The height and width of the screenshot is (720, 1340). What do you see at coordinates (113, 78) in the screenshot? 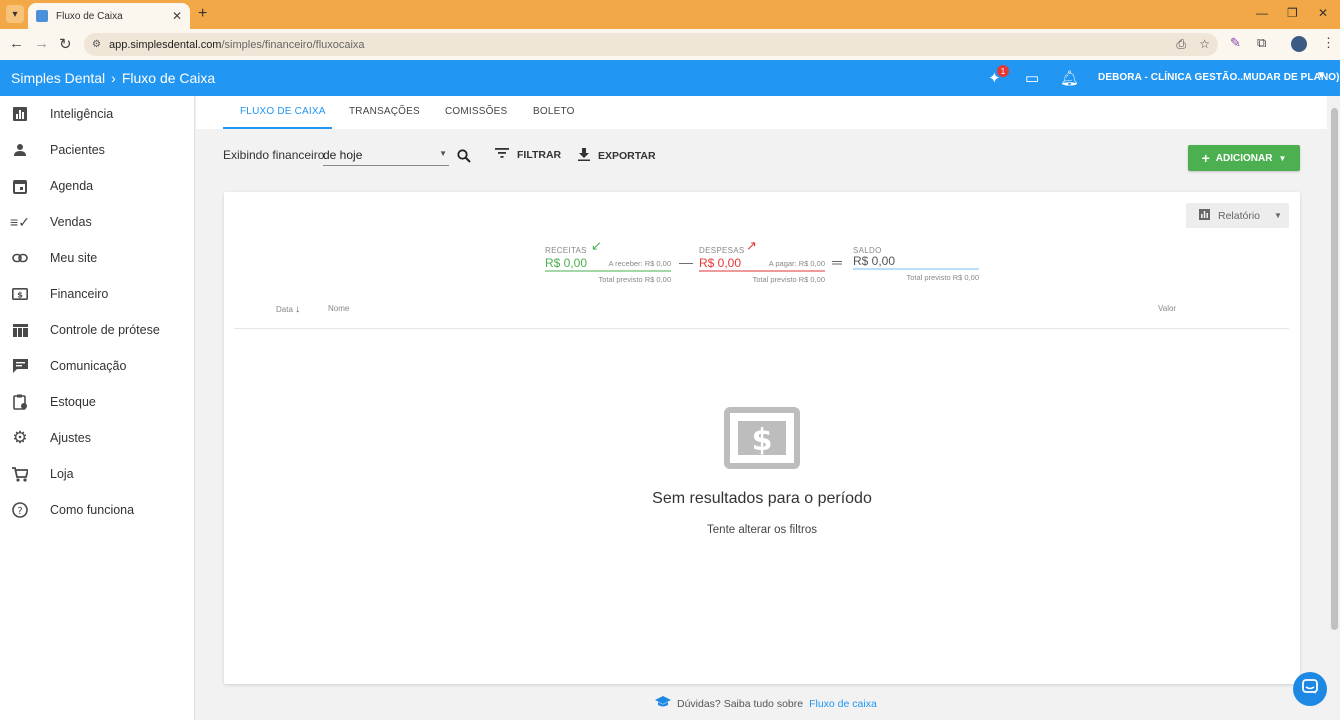
I see `breadcrumb: Simples Dental › Fluxo de Caixa` at bounding box center [113, 78].